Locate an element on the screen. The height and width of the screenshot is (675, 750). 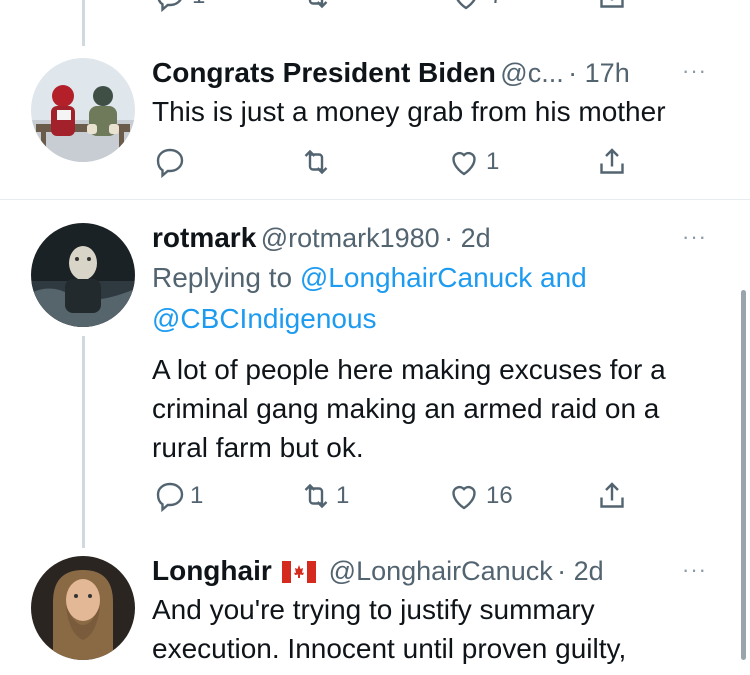
tweet2-retweet-count: 1 is located at coordinates (343, 495).